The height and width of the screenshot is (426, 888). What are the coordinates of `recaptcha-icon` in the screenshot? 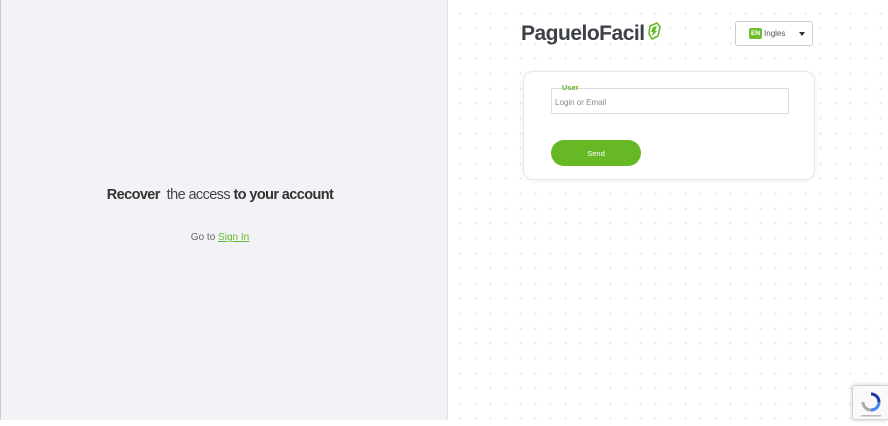 It's located at (871, 404).